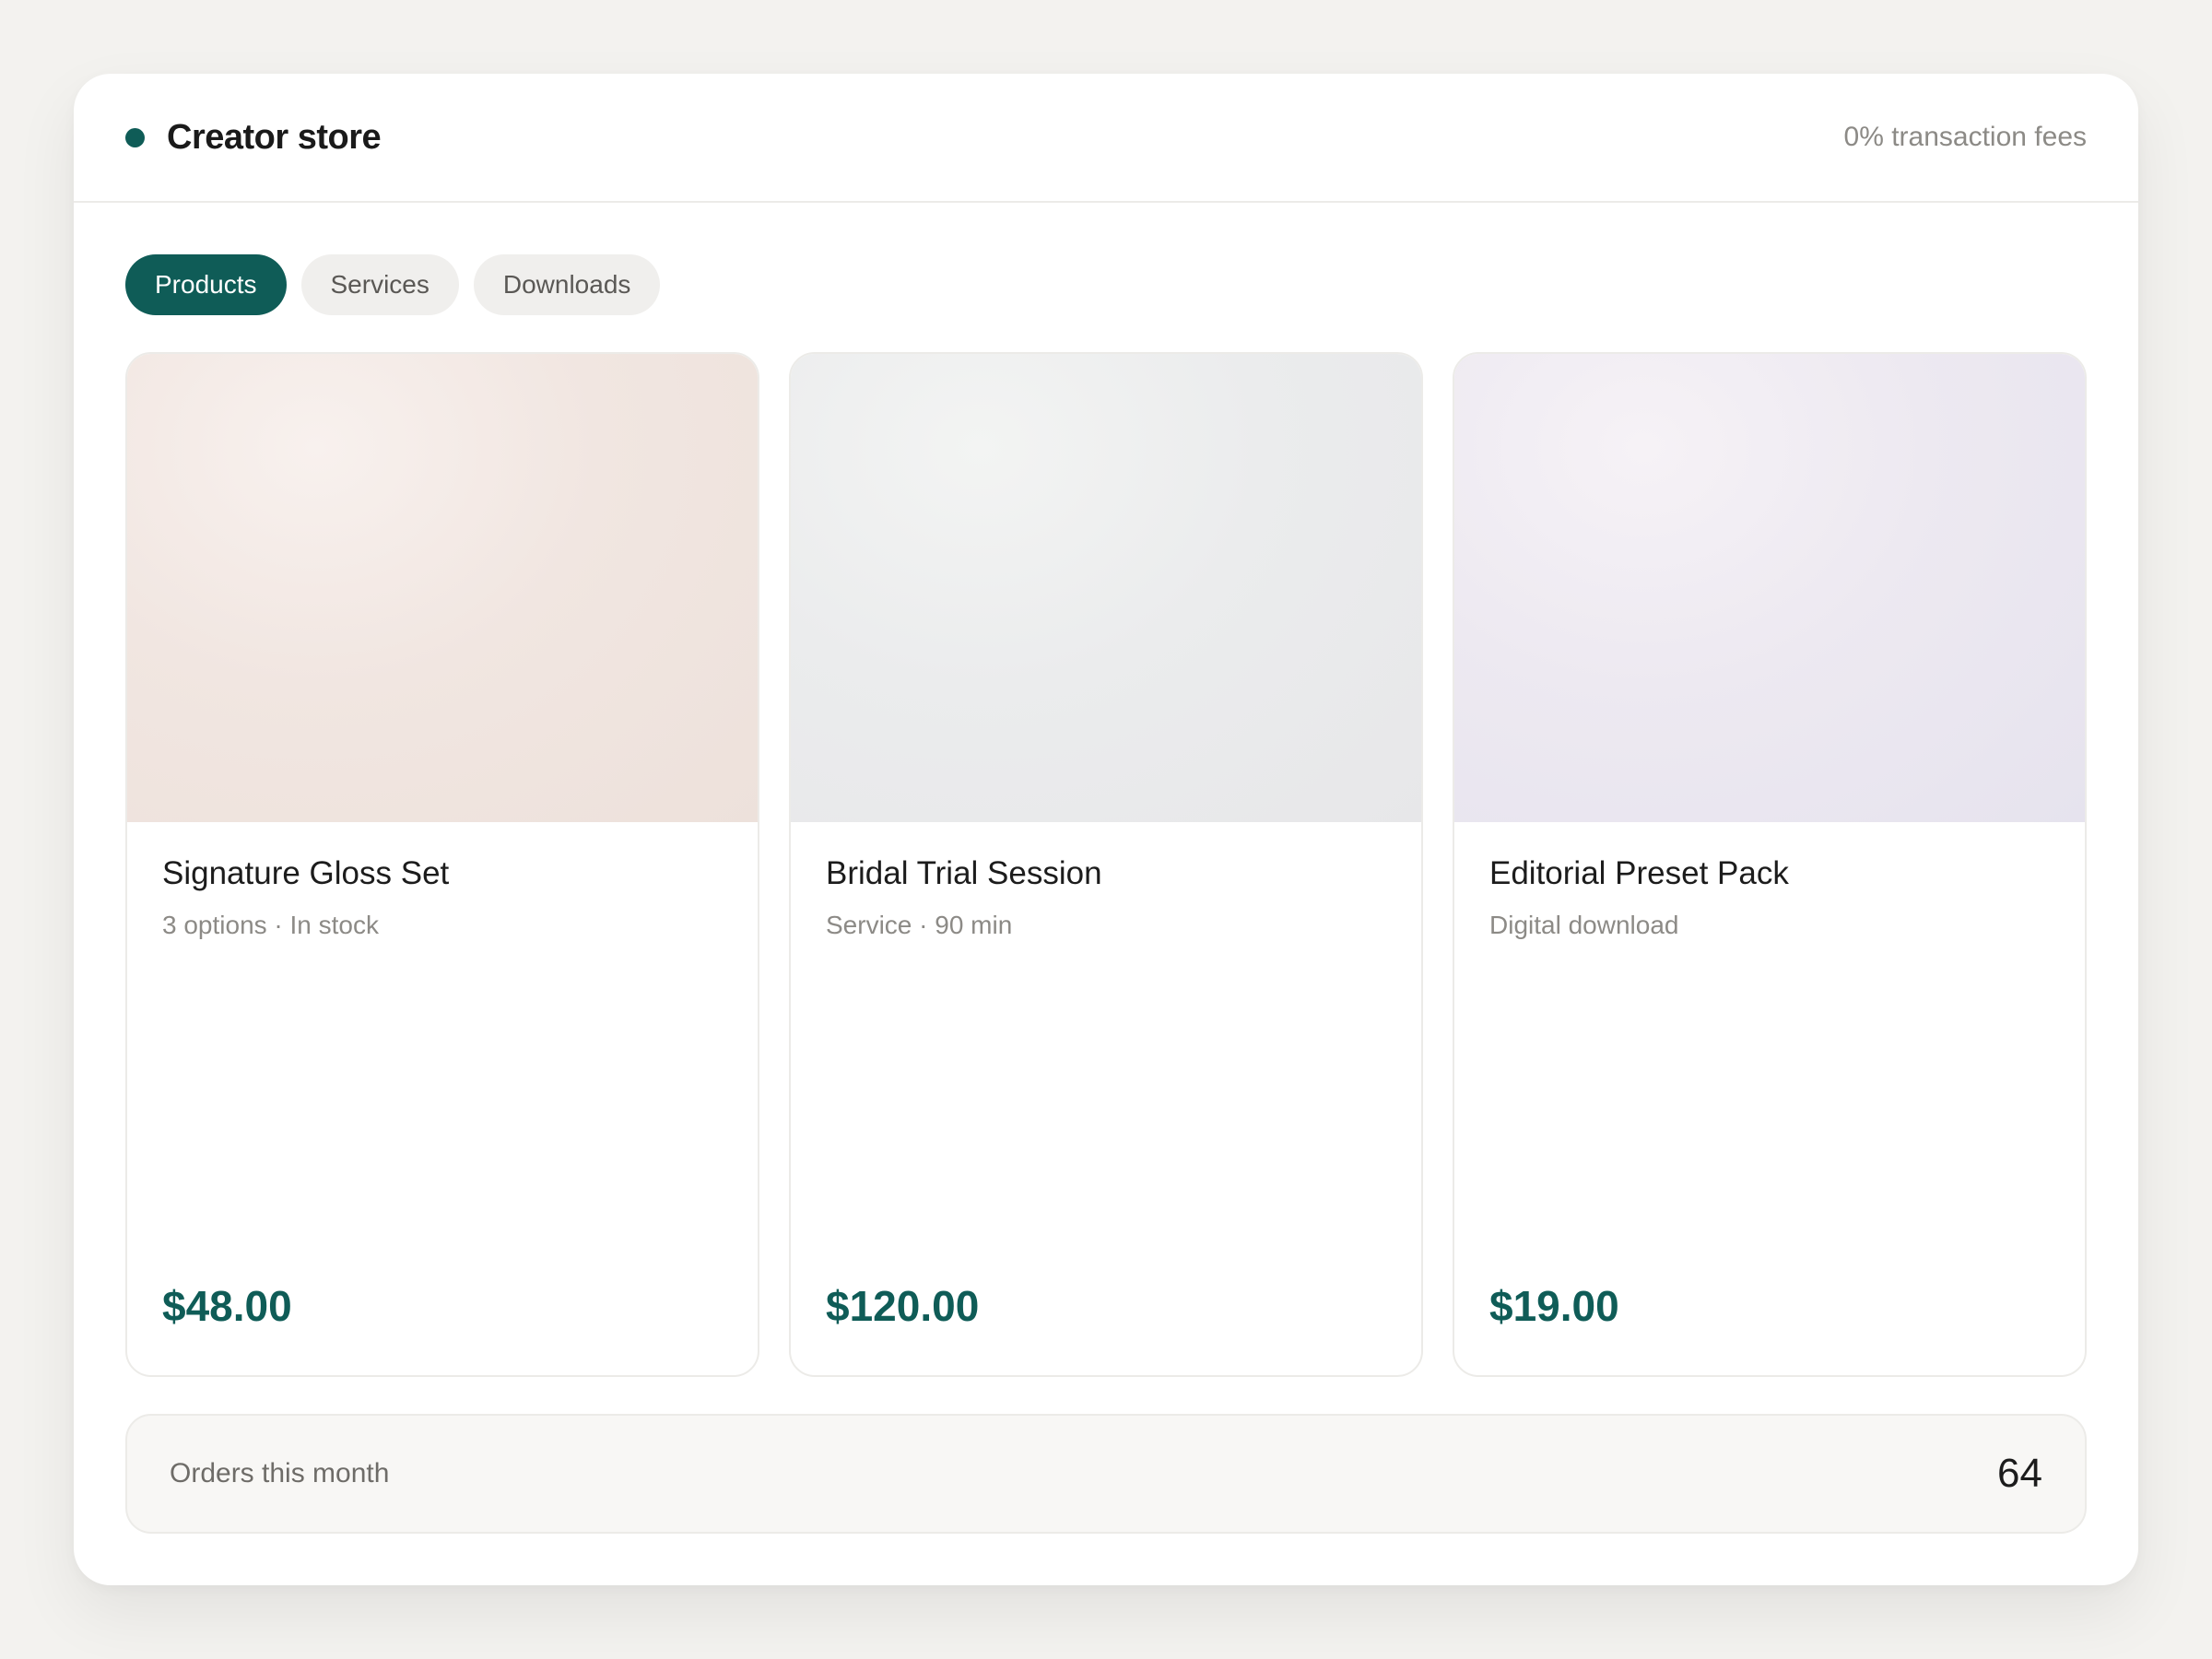 The image size is (2212, 1659). I want to click on tab-downloads: Downloads, so click(567, 284).